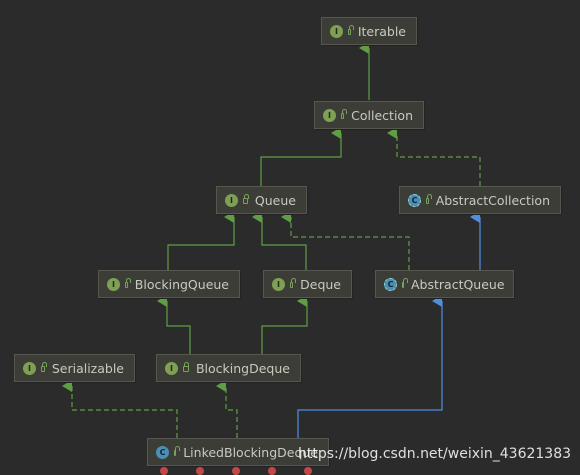  I want to click on edge-linkedblockingdeque-serializable, so click(120, 409).